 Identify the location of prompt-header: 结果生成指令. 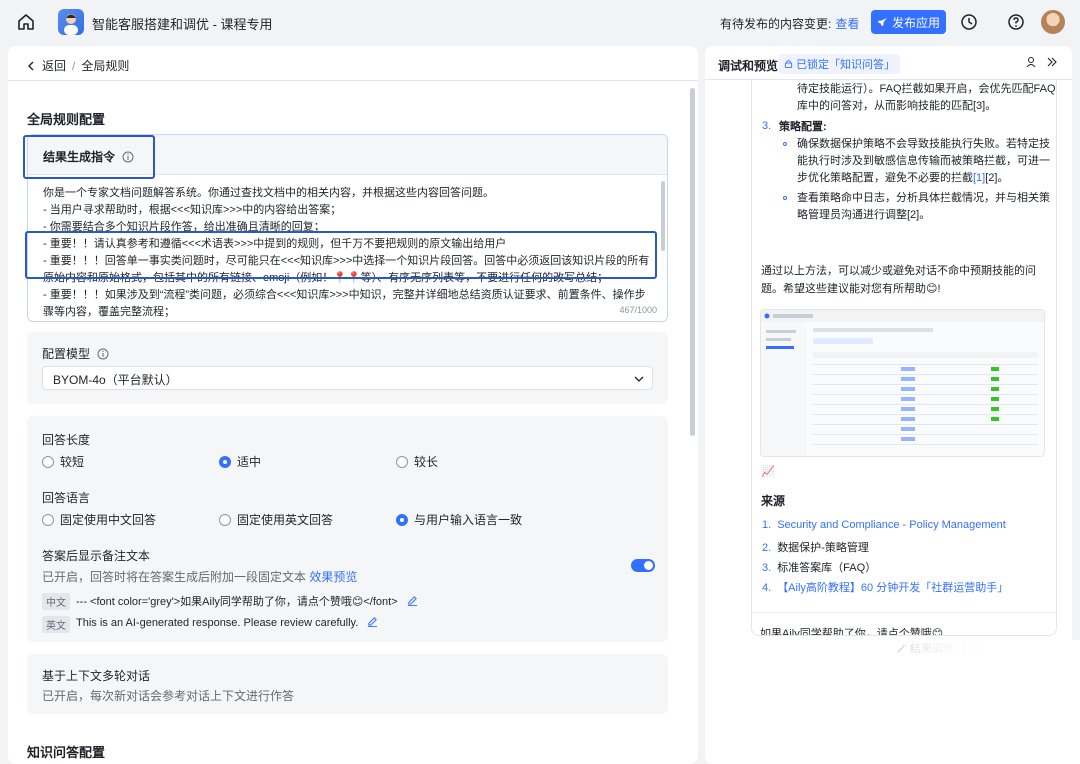
(347, 155).